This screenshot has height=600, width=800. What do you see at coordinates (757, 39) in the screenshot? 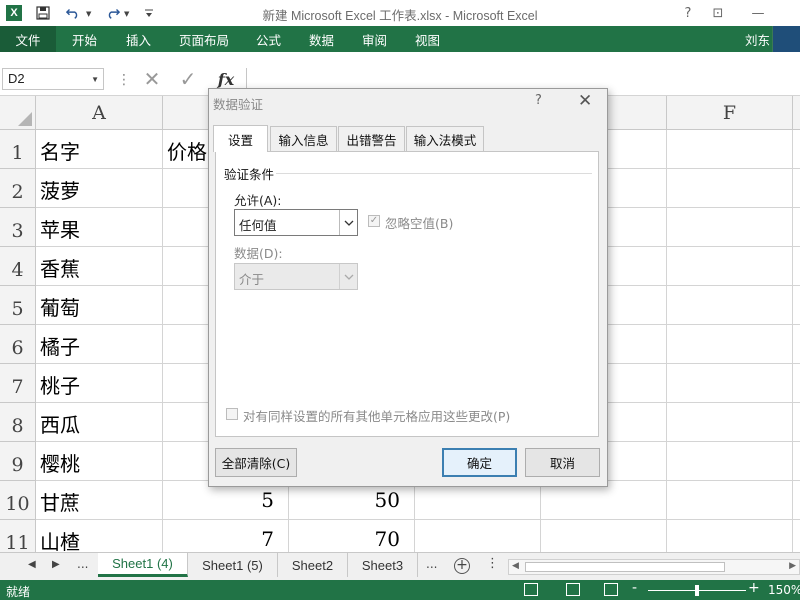
I see `user-name: 刘东` at bounding box center [757, 39].